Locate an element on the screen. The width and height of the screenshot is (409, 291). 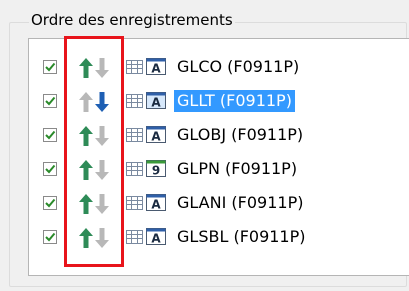
list-item: A GLSBL (F0911P) is located at coordinates (222, 237).